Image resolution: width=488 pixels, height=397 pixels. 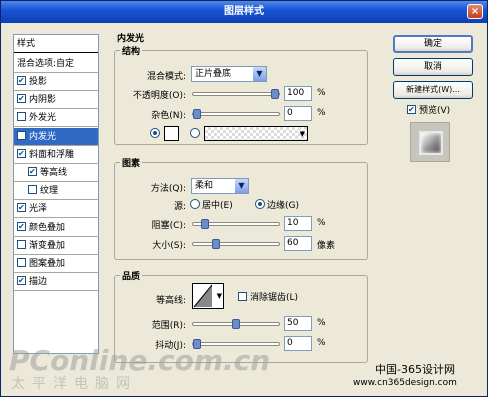 I want to click on glow-color-swatch, so click(x=171, y=133).